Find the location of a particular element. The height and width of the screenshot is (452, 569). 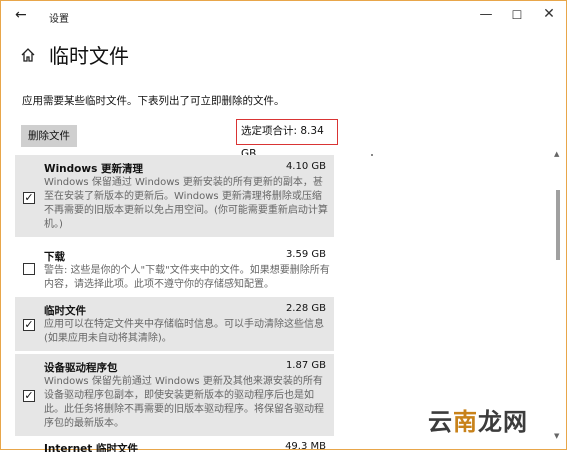

watermark-part: 云 is located at coordinates (440, 422).